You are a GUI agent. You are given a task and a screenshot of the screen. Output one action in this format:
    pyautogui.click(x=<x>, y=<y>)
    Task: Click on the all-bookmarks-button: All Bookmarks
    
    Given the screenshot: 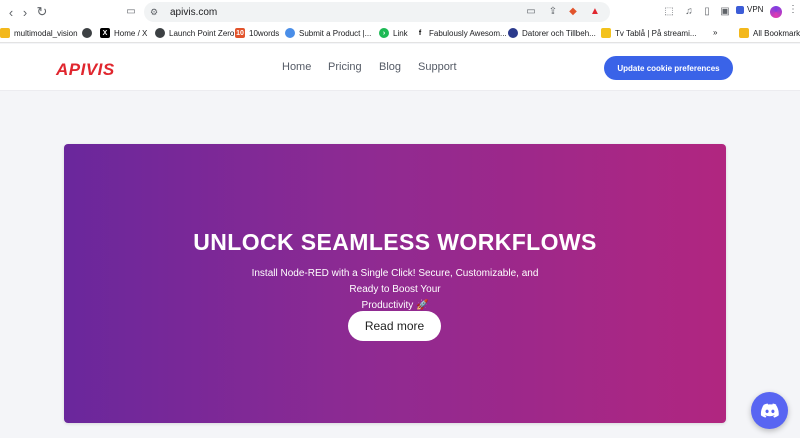 What is the action you would take?
    pyautogui.click(x=769, y=33)
    